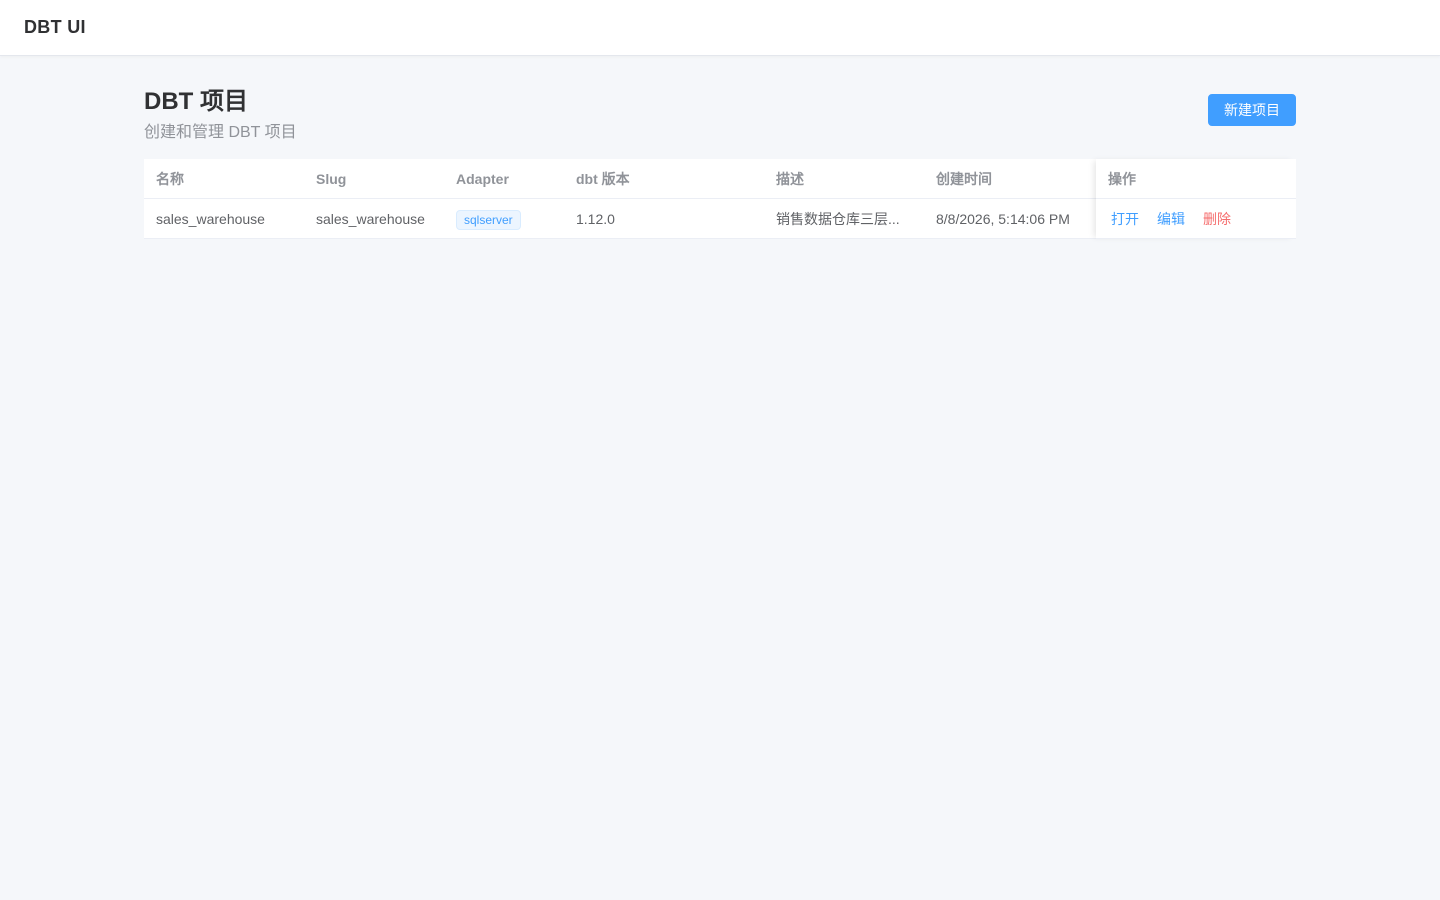 Image resolution: width=1440 pixels, height=900 pixels. What do you see at coordinates (488, 220) in the screenshot?
I see `adapter-tag: sqlserver` at bounding box center [488, 220].